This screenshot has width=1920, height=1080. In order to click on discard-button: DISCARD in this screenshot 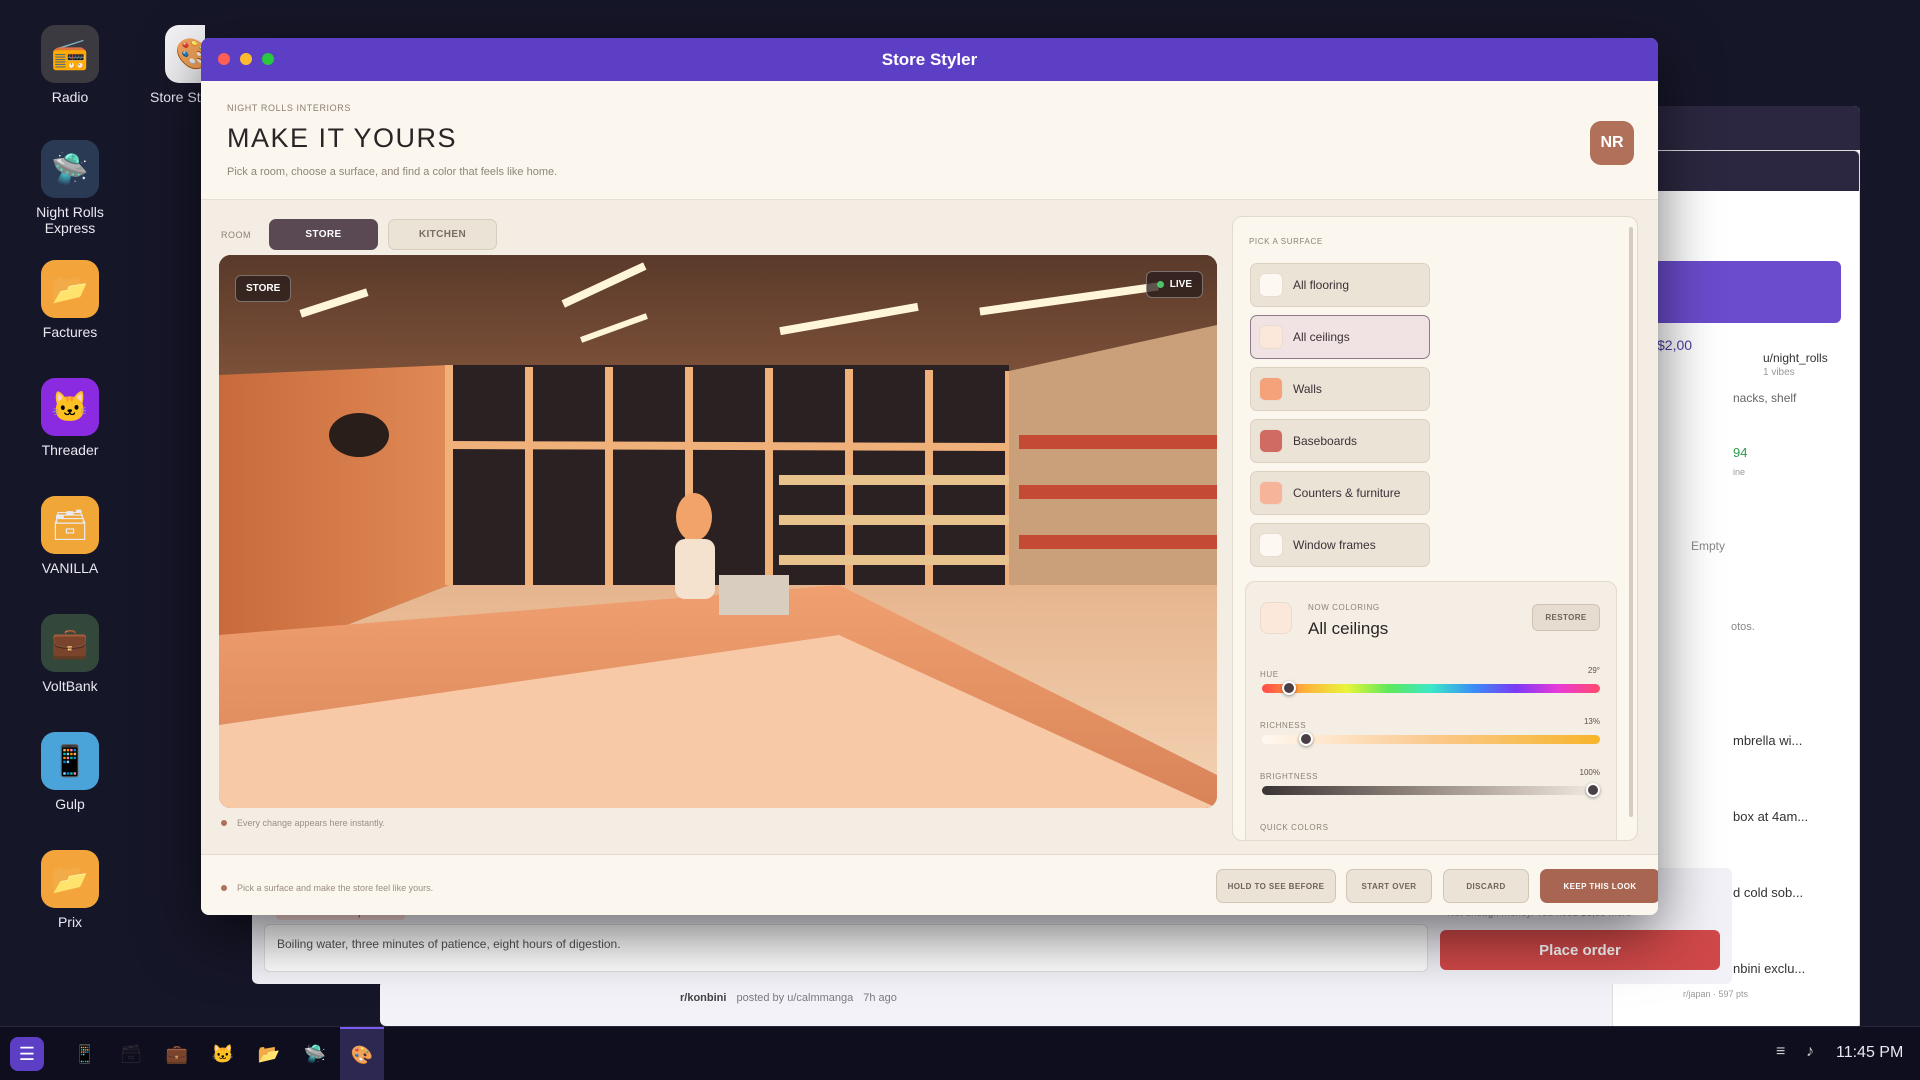, I will do `click(1486, 886)`.